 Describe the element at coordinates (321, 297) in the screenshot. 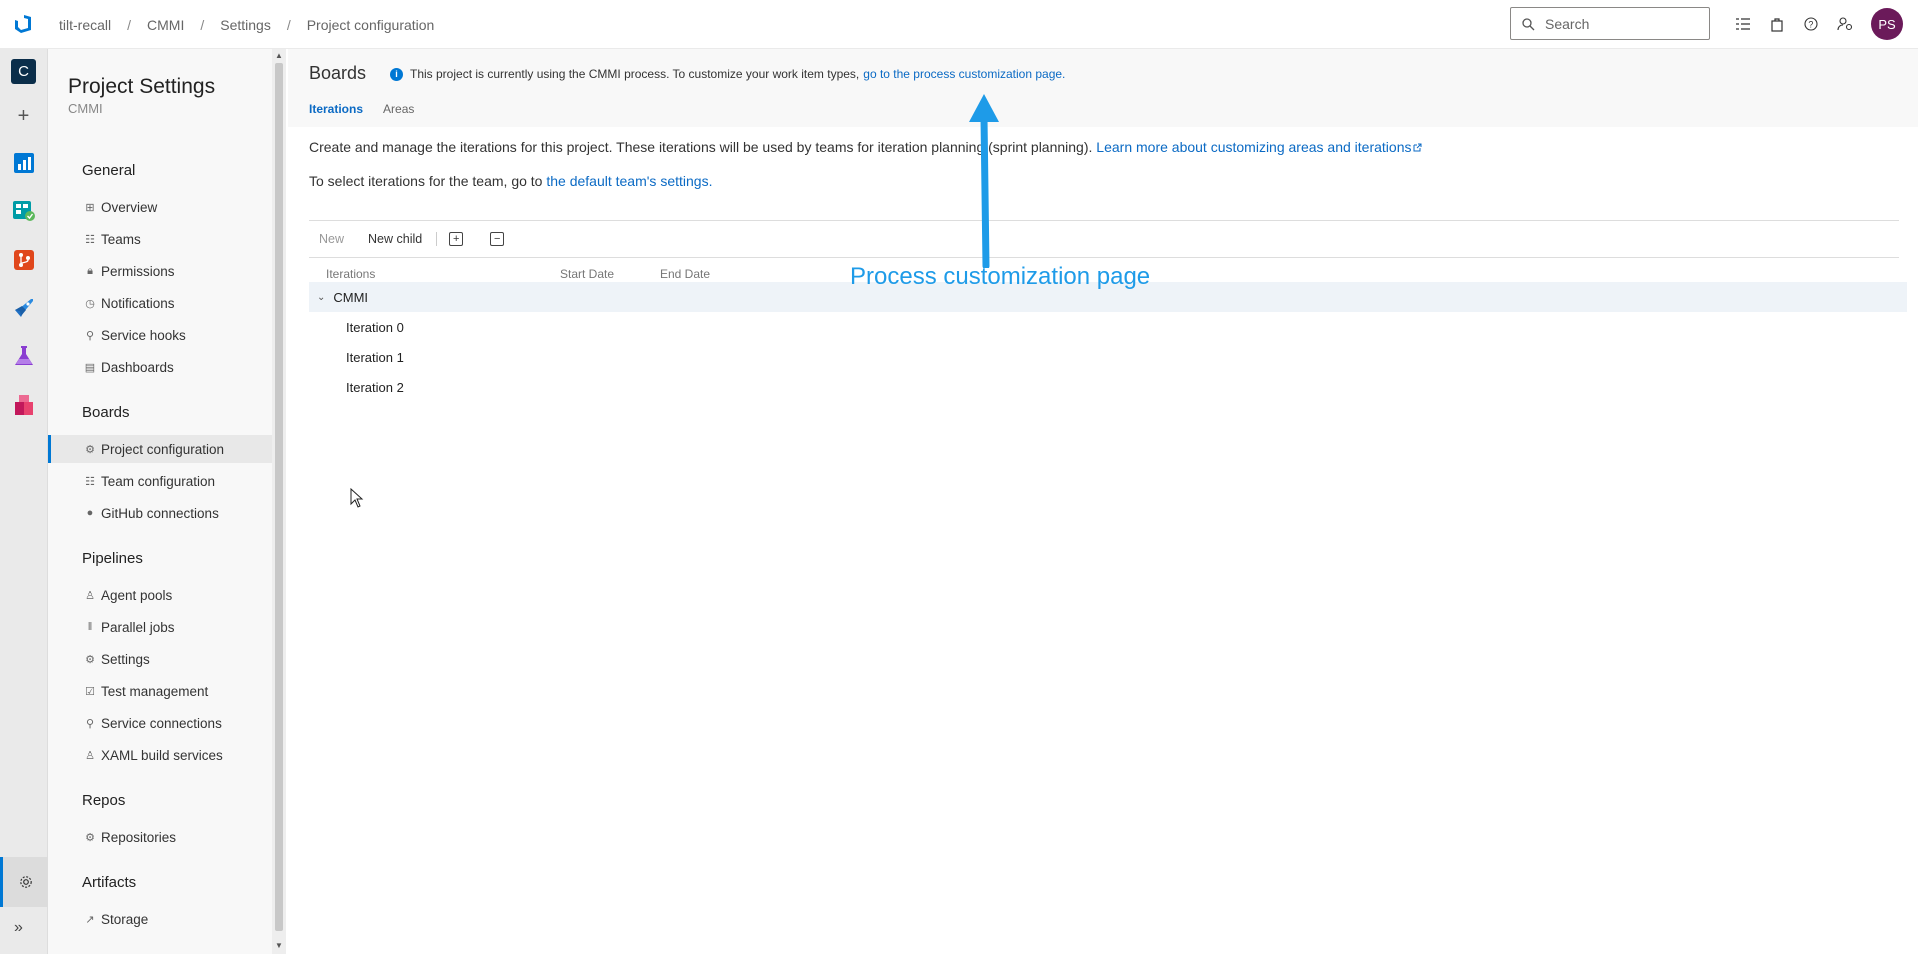

I see `chevron-down-icon: ⌄` at that location.